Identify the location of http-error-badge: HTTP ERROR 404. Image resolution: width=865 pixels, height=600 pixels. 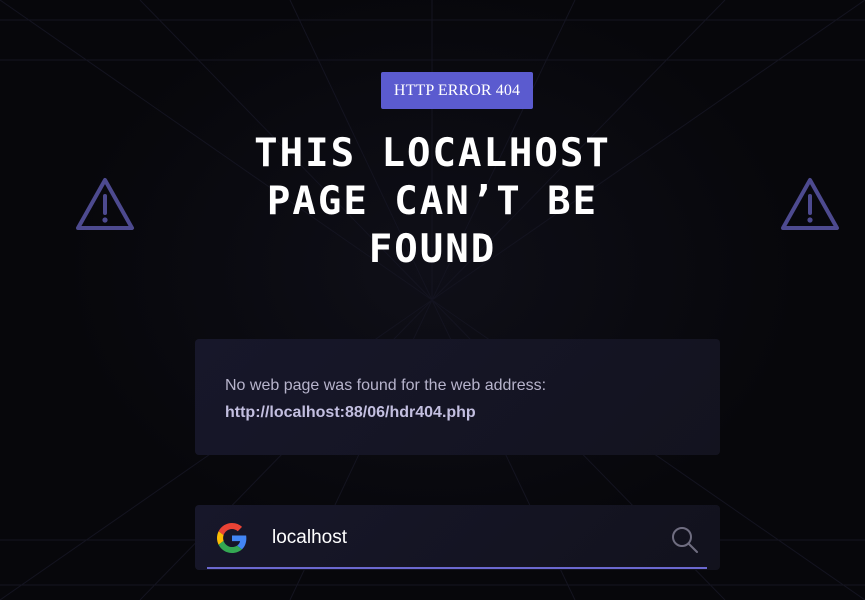
(457, 90).